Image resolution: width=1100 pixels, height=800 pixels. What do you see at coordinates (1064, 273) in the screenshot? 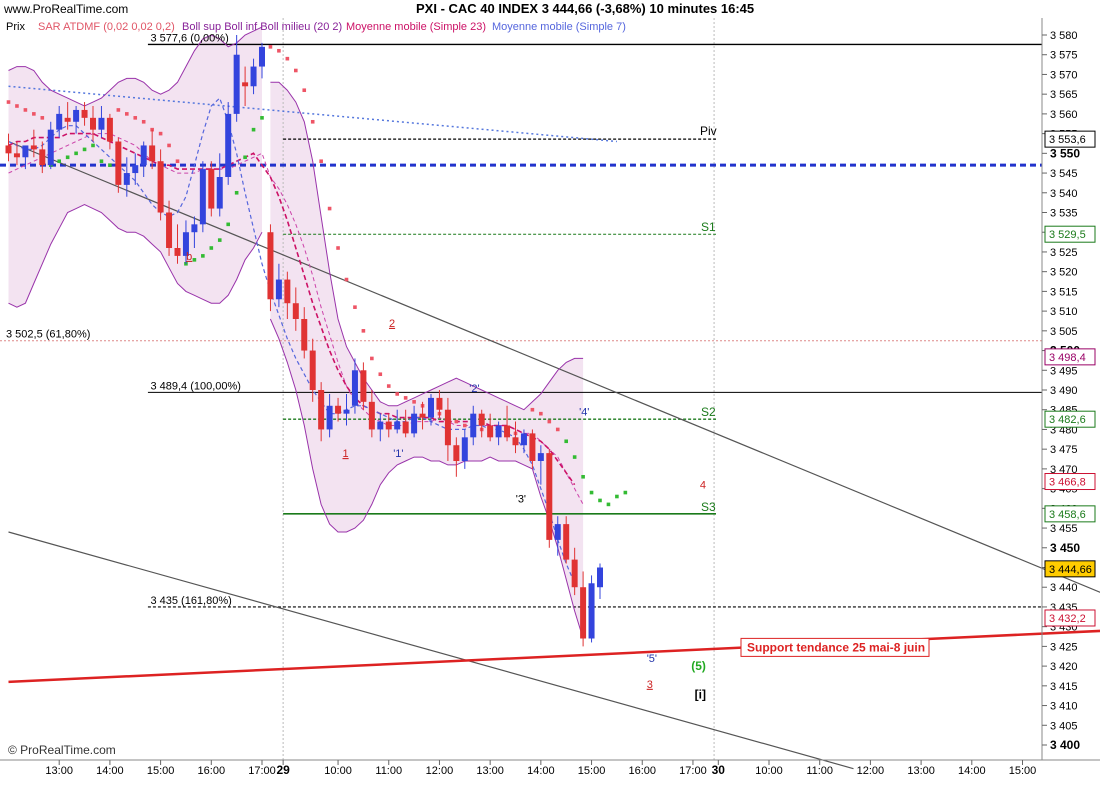
I see `y-tick-label: 3 520` at bounding box center [1064, 273].